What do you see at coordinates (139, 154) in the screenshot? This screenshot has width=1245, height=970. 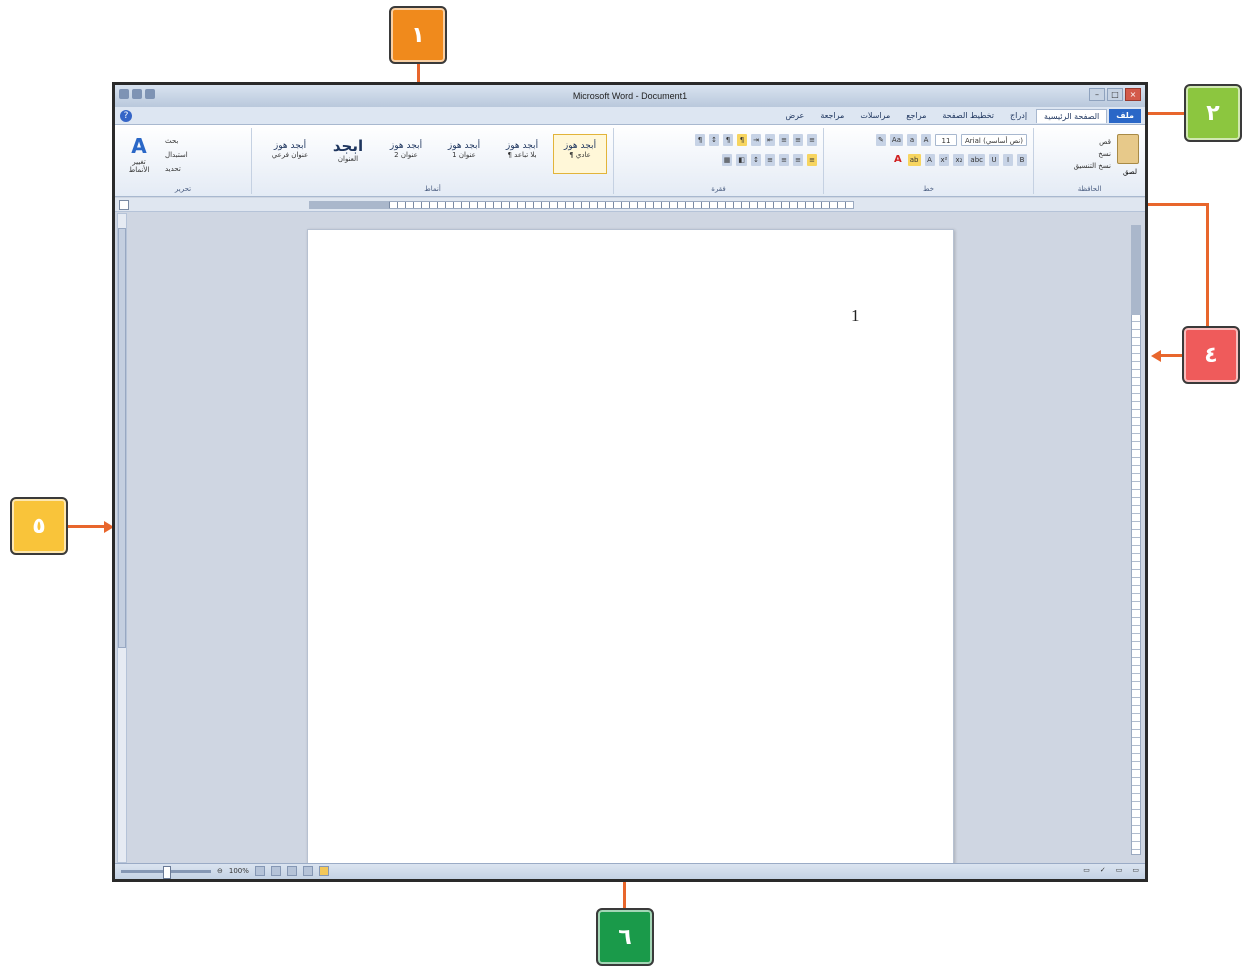 I see `change-styles-button: A تغيير الأنماط` at bounding box center [139, 154].